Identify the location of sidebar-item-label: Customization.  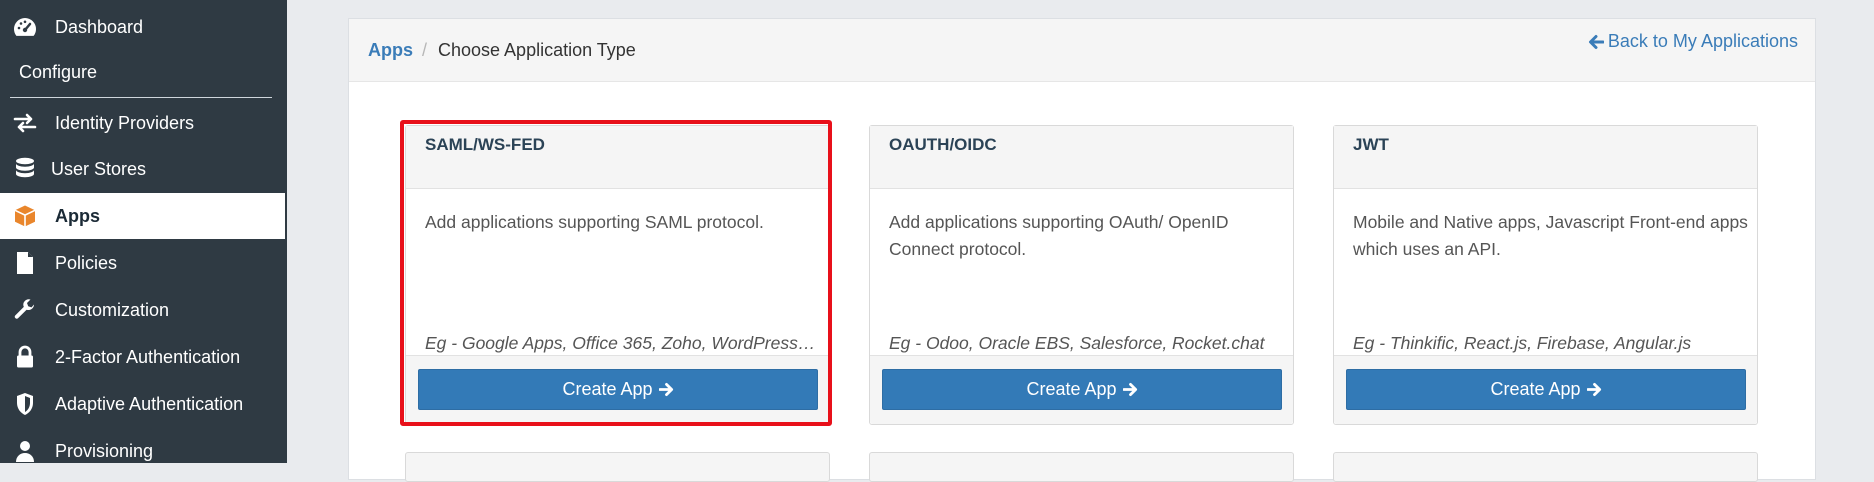
(112, 309).